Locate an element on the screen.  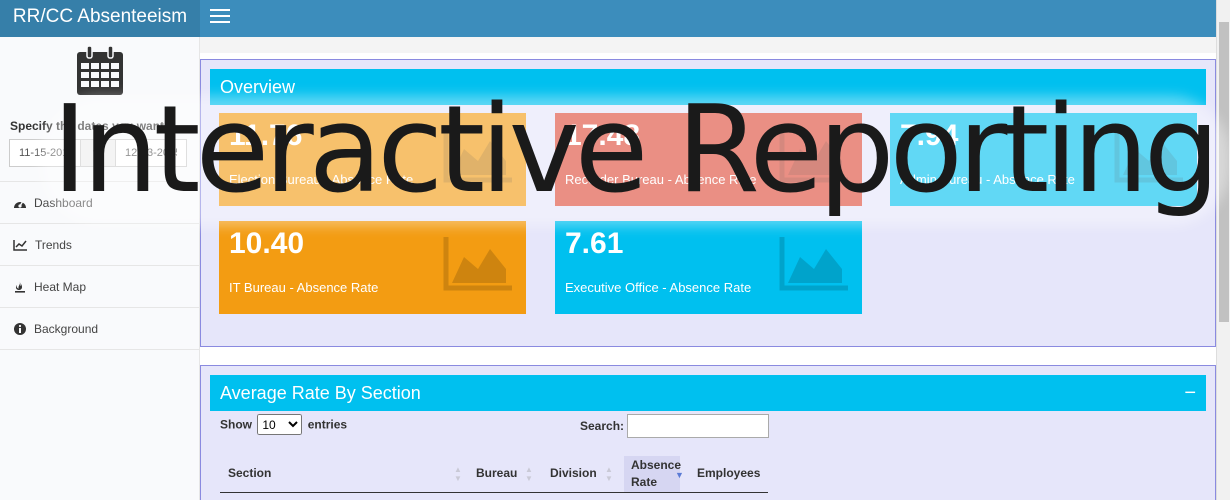
search-input is located at coordinates (698, 426).